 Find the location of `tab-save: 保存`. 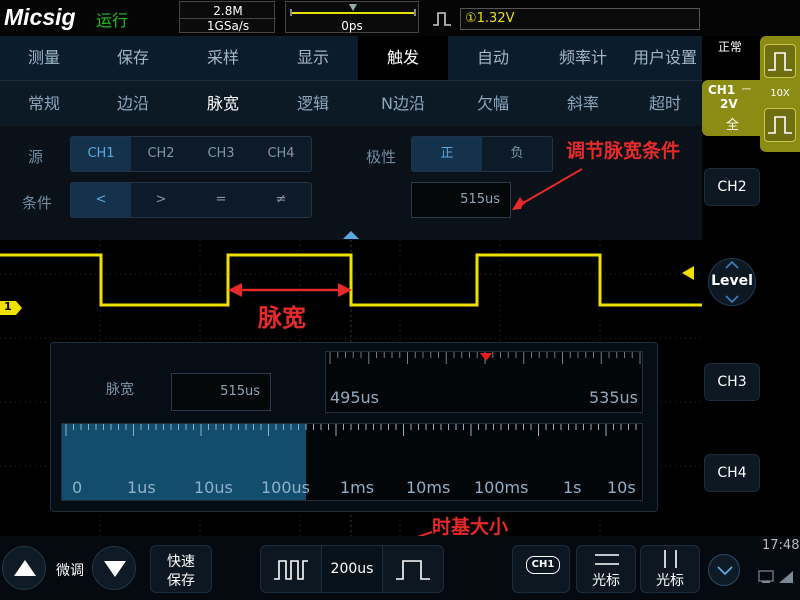

tab-save: 保存 is located at coordinates (133, 58).